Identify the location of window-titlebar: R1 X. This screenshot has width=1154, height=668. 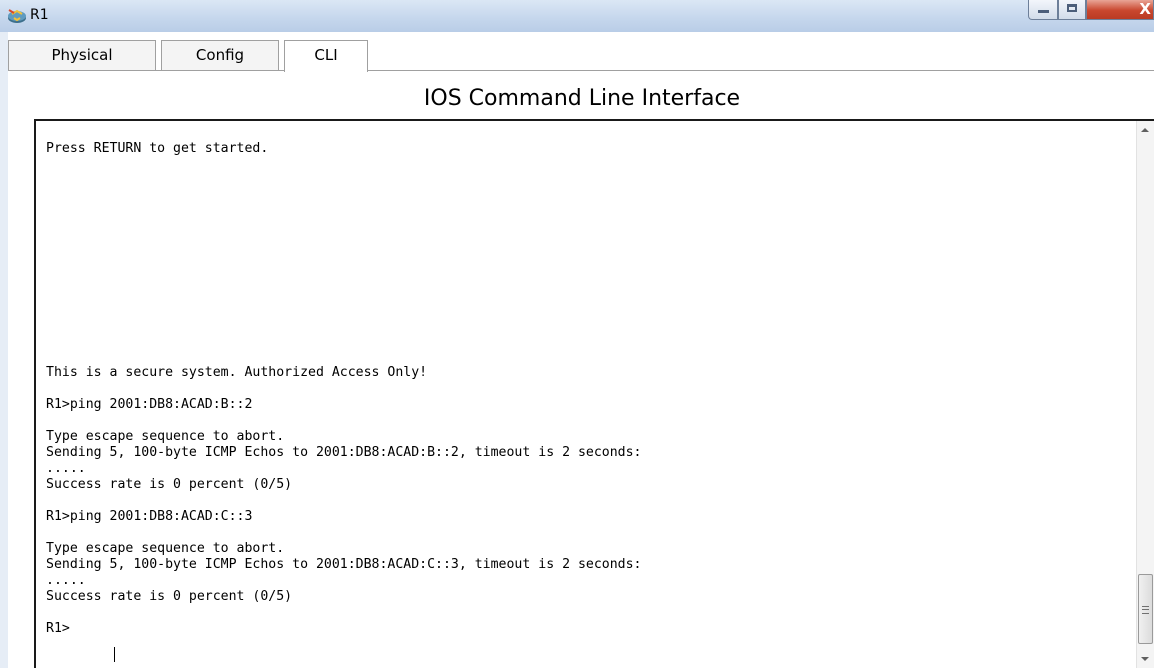
(577, 16).